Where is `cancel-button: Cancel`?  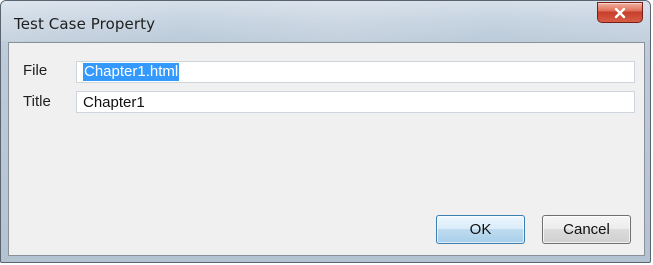 cancel-button: Cancel is located at coordinates (586, 229).